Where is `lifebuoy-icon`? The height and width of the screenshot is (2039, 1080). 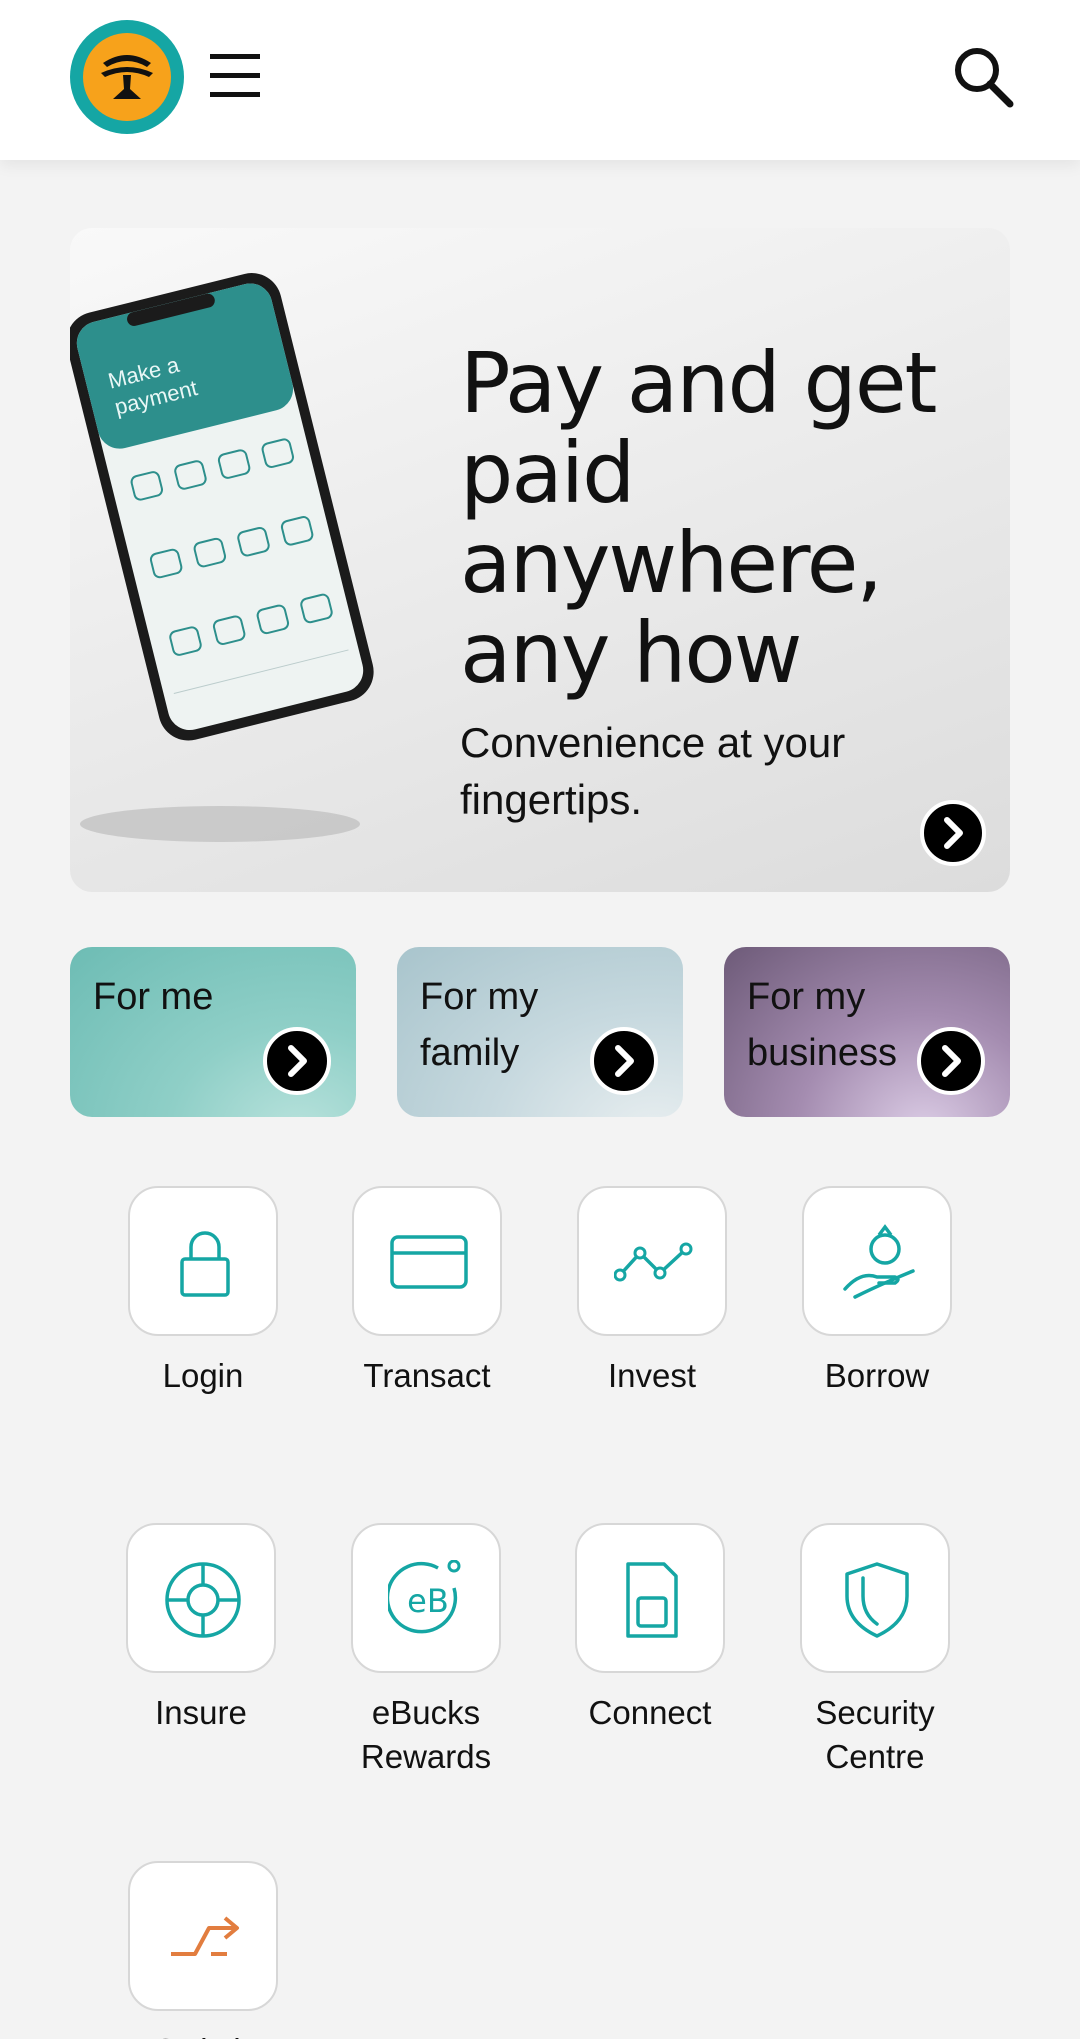
lifebuoy-icon is located at coordinates (203, 1600).